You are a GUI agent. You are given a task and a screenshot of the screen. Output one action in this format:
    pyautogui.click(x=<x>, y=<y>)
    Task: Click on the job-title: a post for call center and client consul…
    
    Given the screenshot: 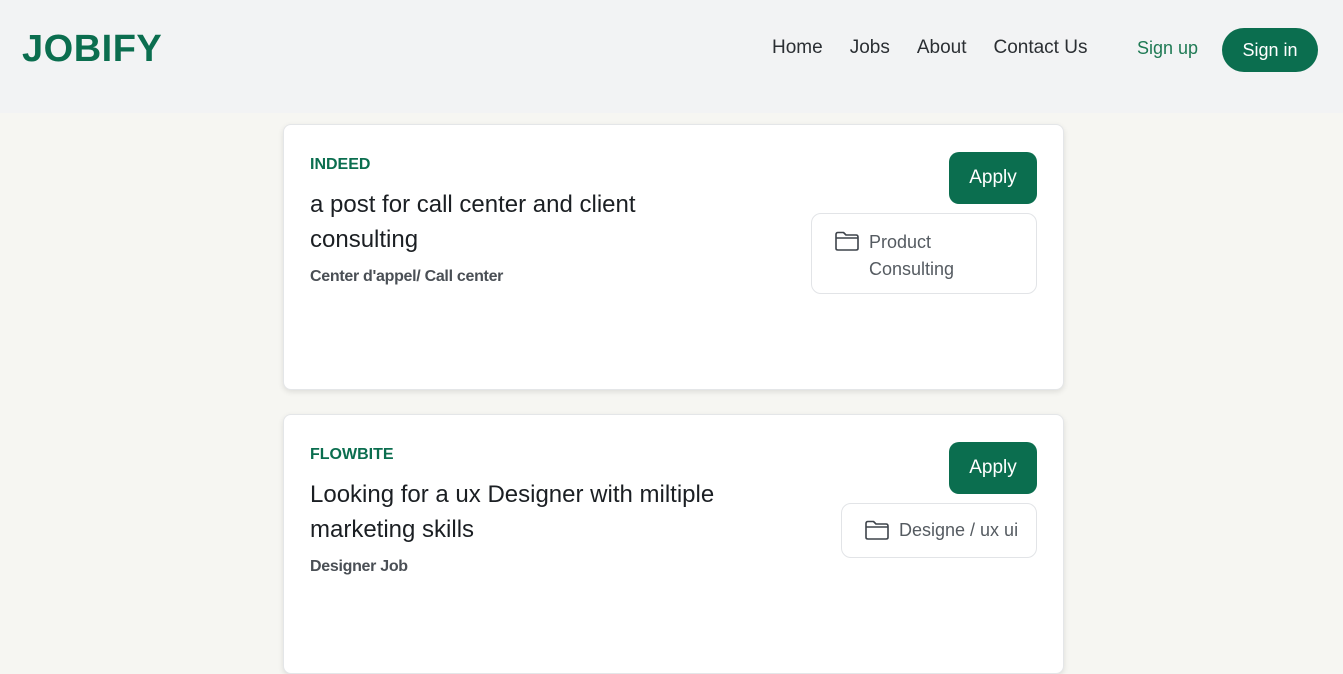 What is the action you would take?
    pyautogui.click(x=473, y=222)
    